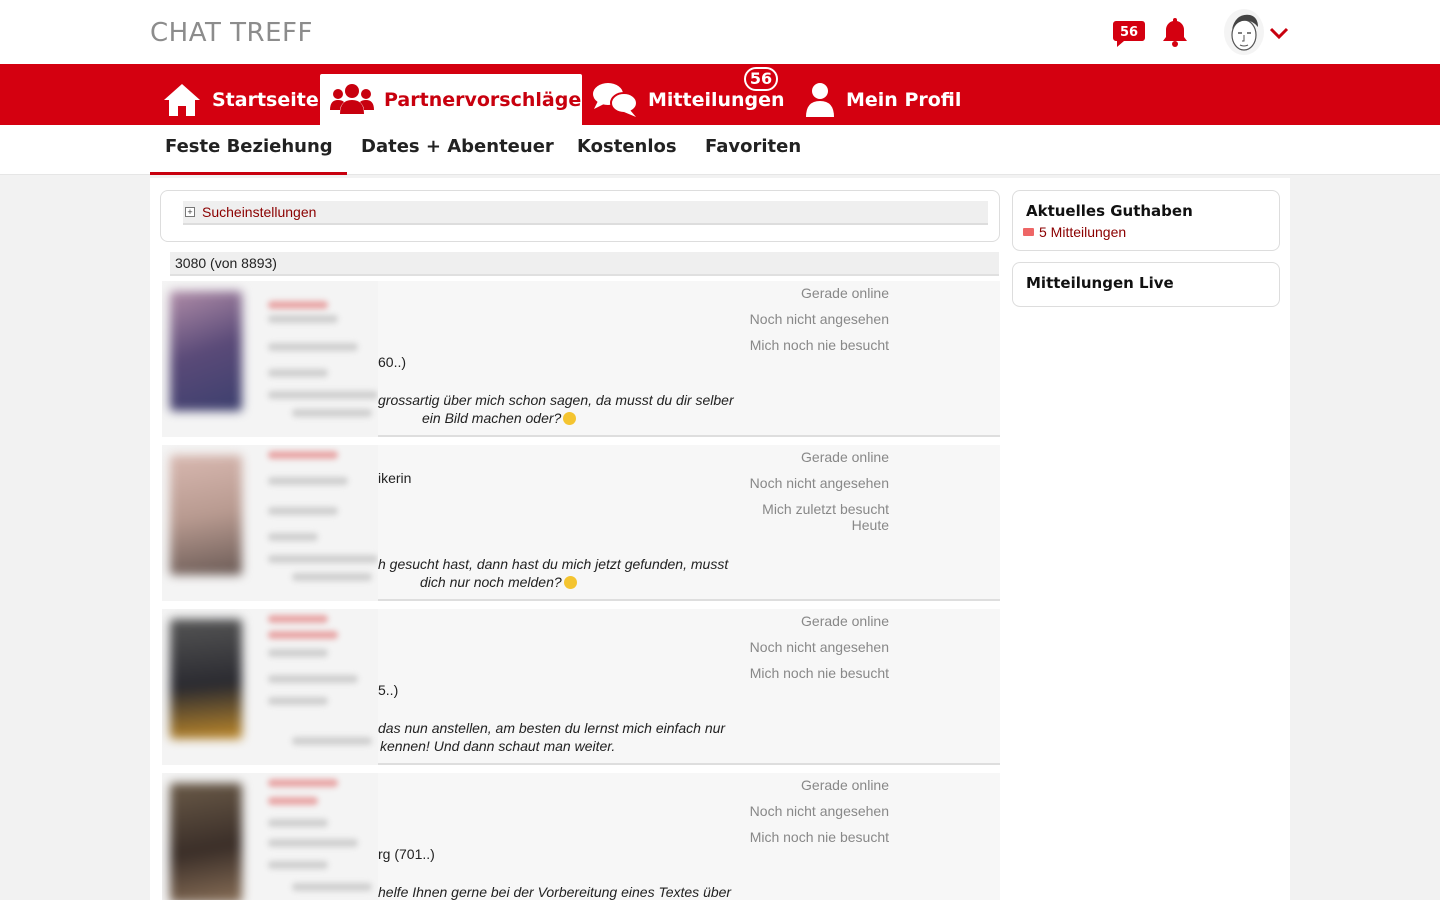 This screenshot has height=900, width=1440. What do you see at coordinates (820, 99) in the screenshot?
I see `user-icon` at bounding box center [820, 99].